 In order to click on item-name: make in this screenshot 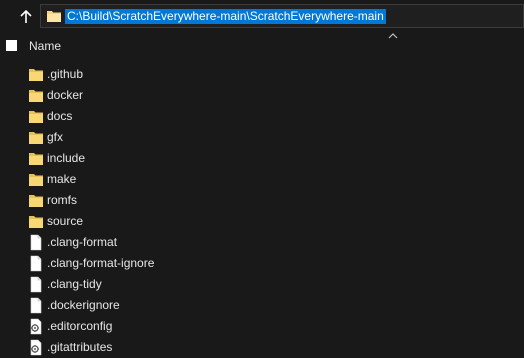, I will do `click(62, 179)`.